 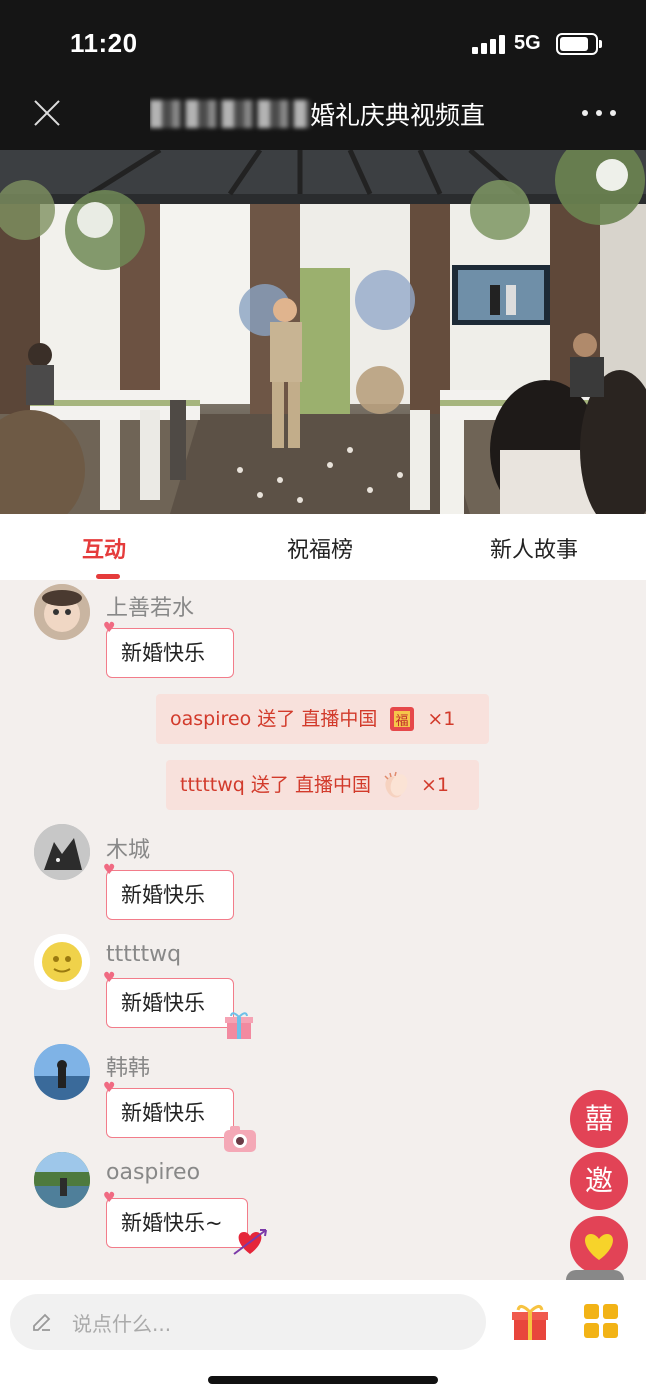 I want to click on gift-button, so click(x=530, y=1322).